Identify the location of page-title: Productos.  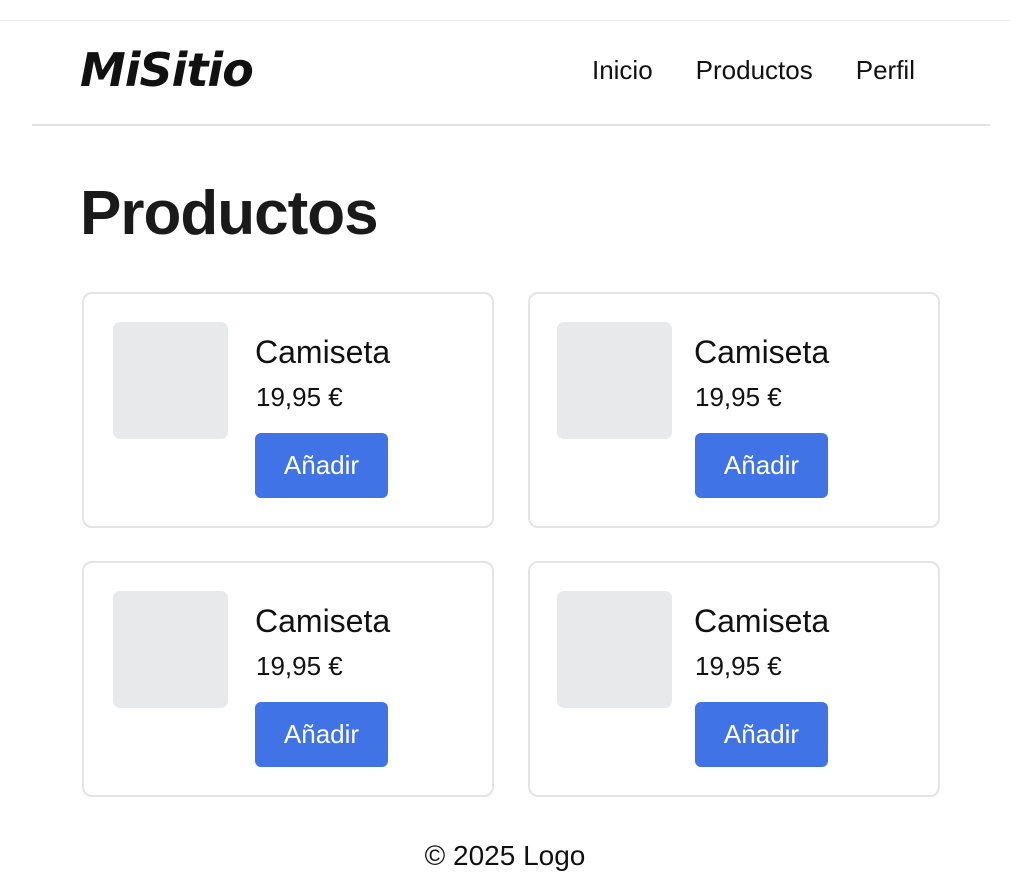
(229, 213).